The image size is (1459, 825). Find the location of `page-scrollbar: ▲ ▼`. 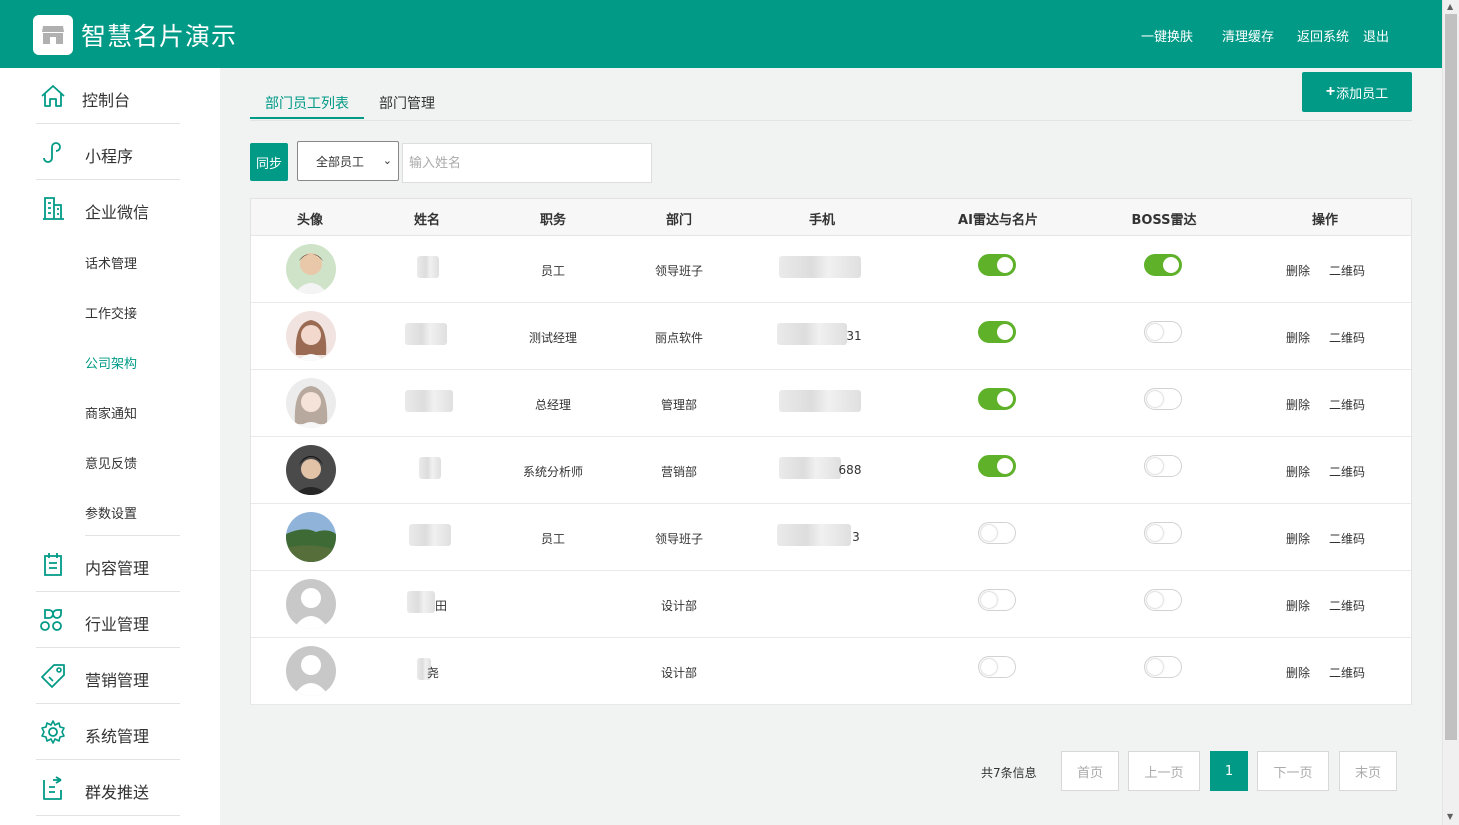

page-scrollbar: ▲ ▼ is located at coordinates (1450, 412).